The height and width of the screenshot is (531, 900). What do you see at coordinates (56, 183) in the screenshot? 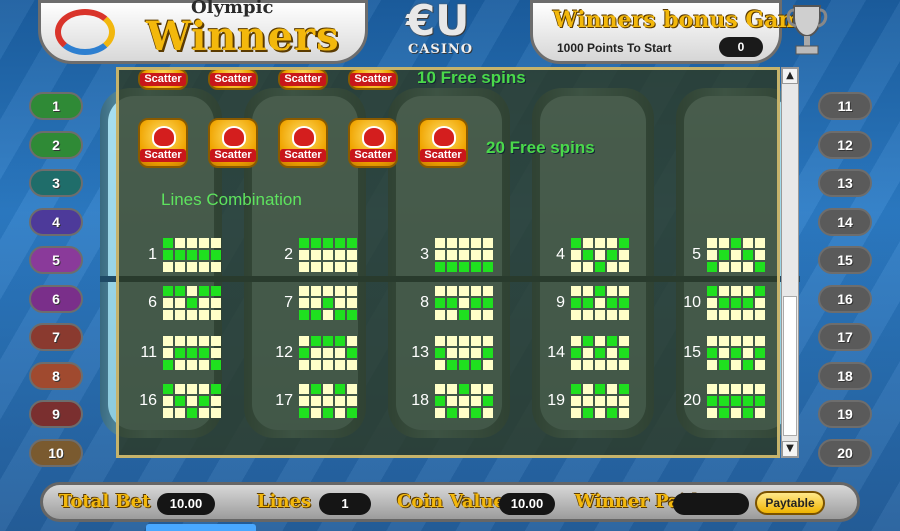
I see `line-button-3: 3` at bounding box center [56, 183].